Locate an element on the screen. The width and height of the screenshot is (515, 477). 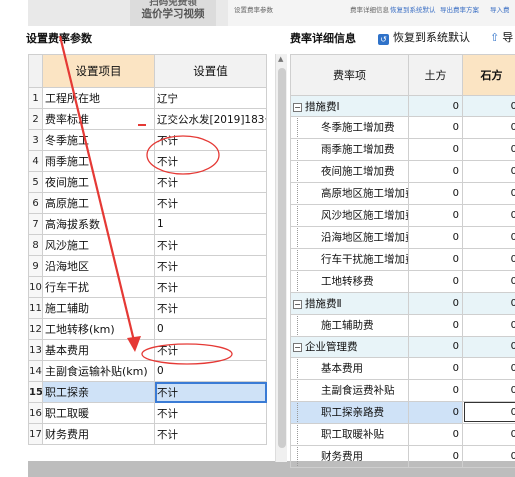
scroll-up-arrow-icon: ▲ is located at coordinates (280, 59).